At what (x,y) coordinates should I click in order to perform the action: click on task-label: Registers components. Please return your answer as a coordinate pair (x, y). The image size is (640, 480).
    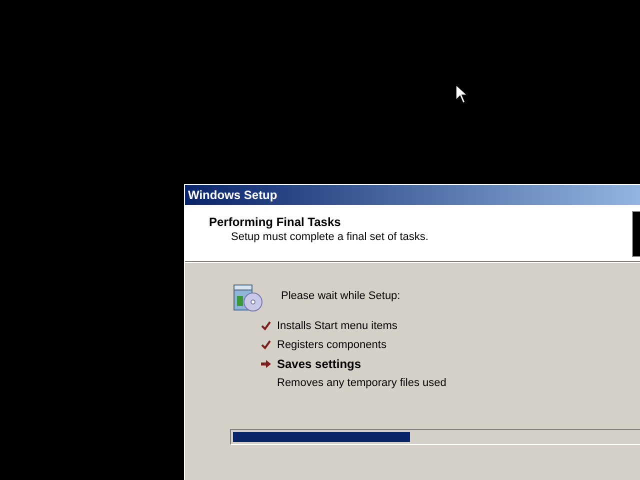
    Looking at the image, I should click on (331, 345).